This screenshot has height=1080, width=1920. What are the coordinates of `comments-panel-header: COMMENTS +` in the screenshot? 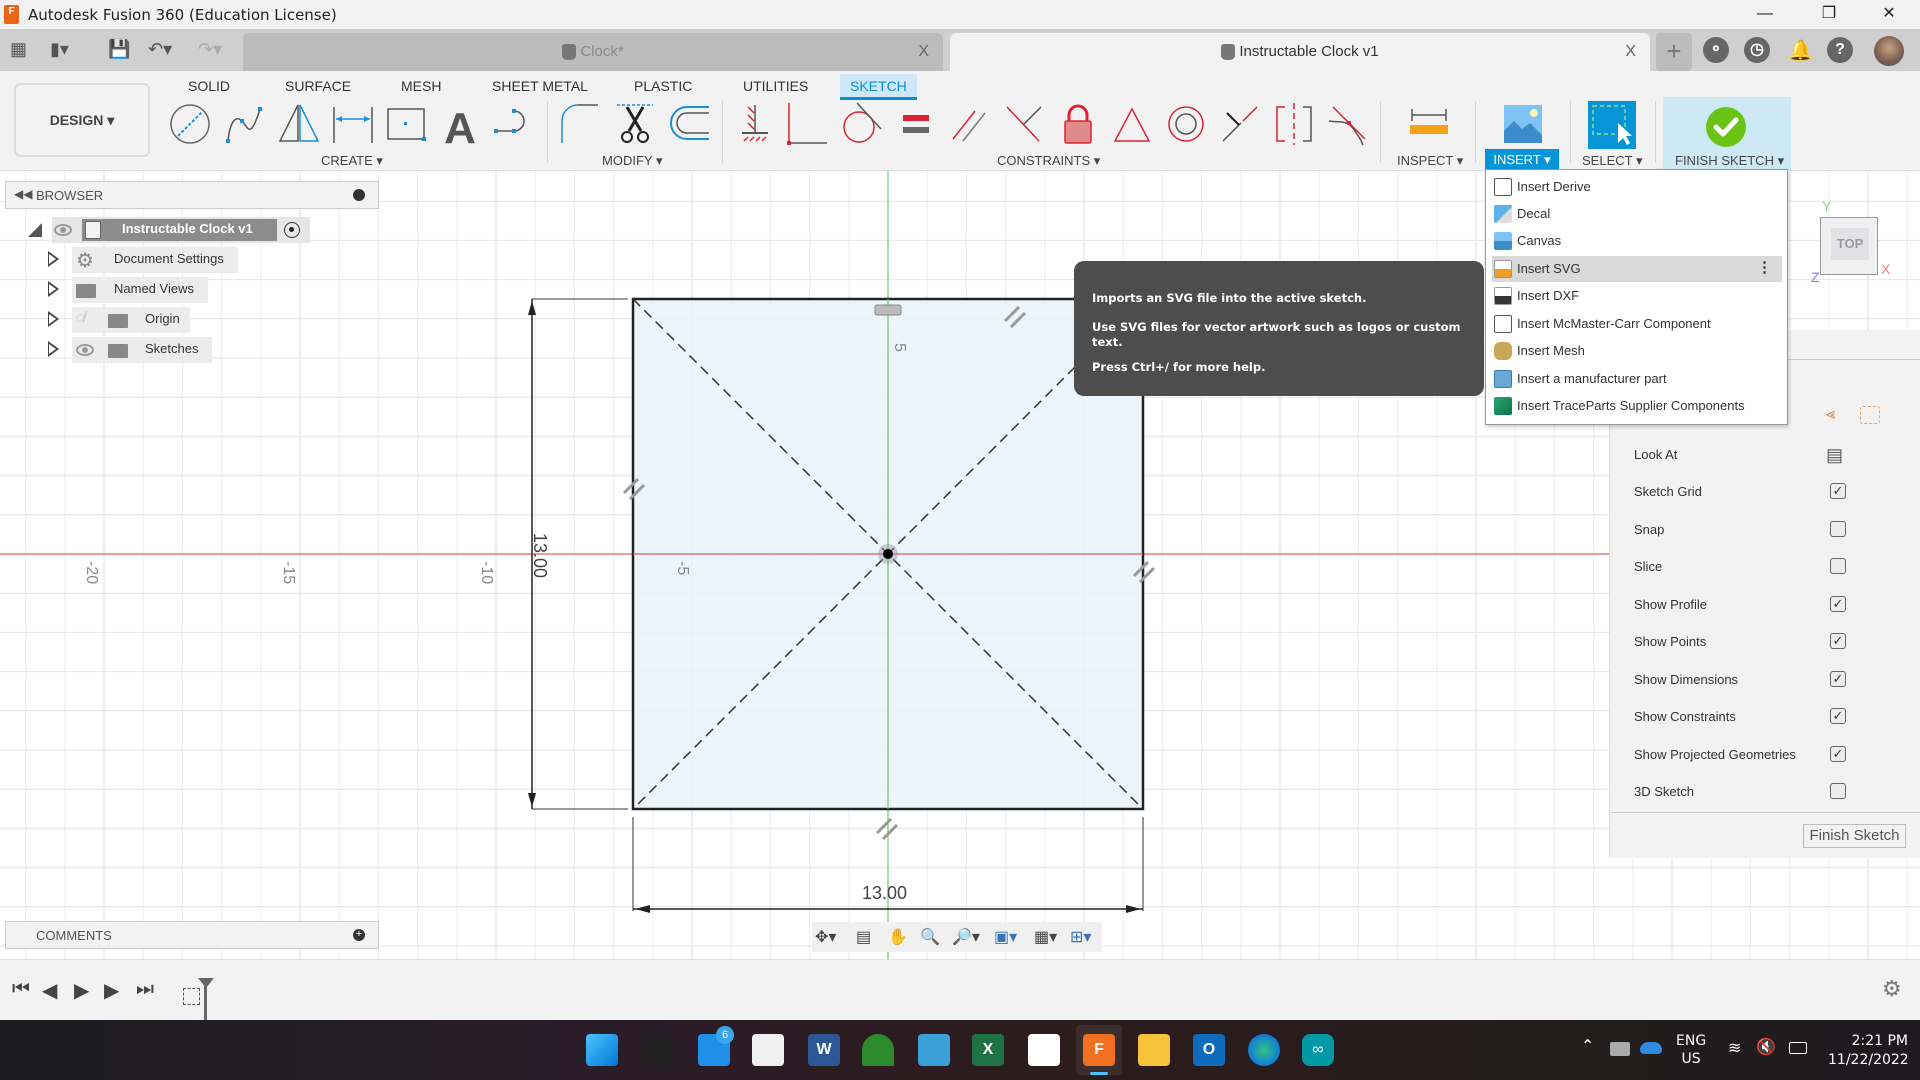 It's located at (192, 935).